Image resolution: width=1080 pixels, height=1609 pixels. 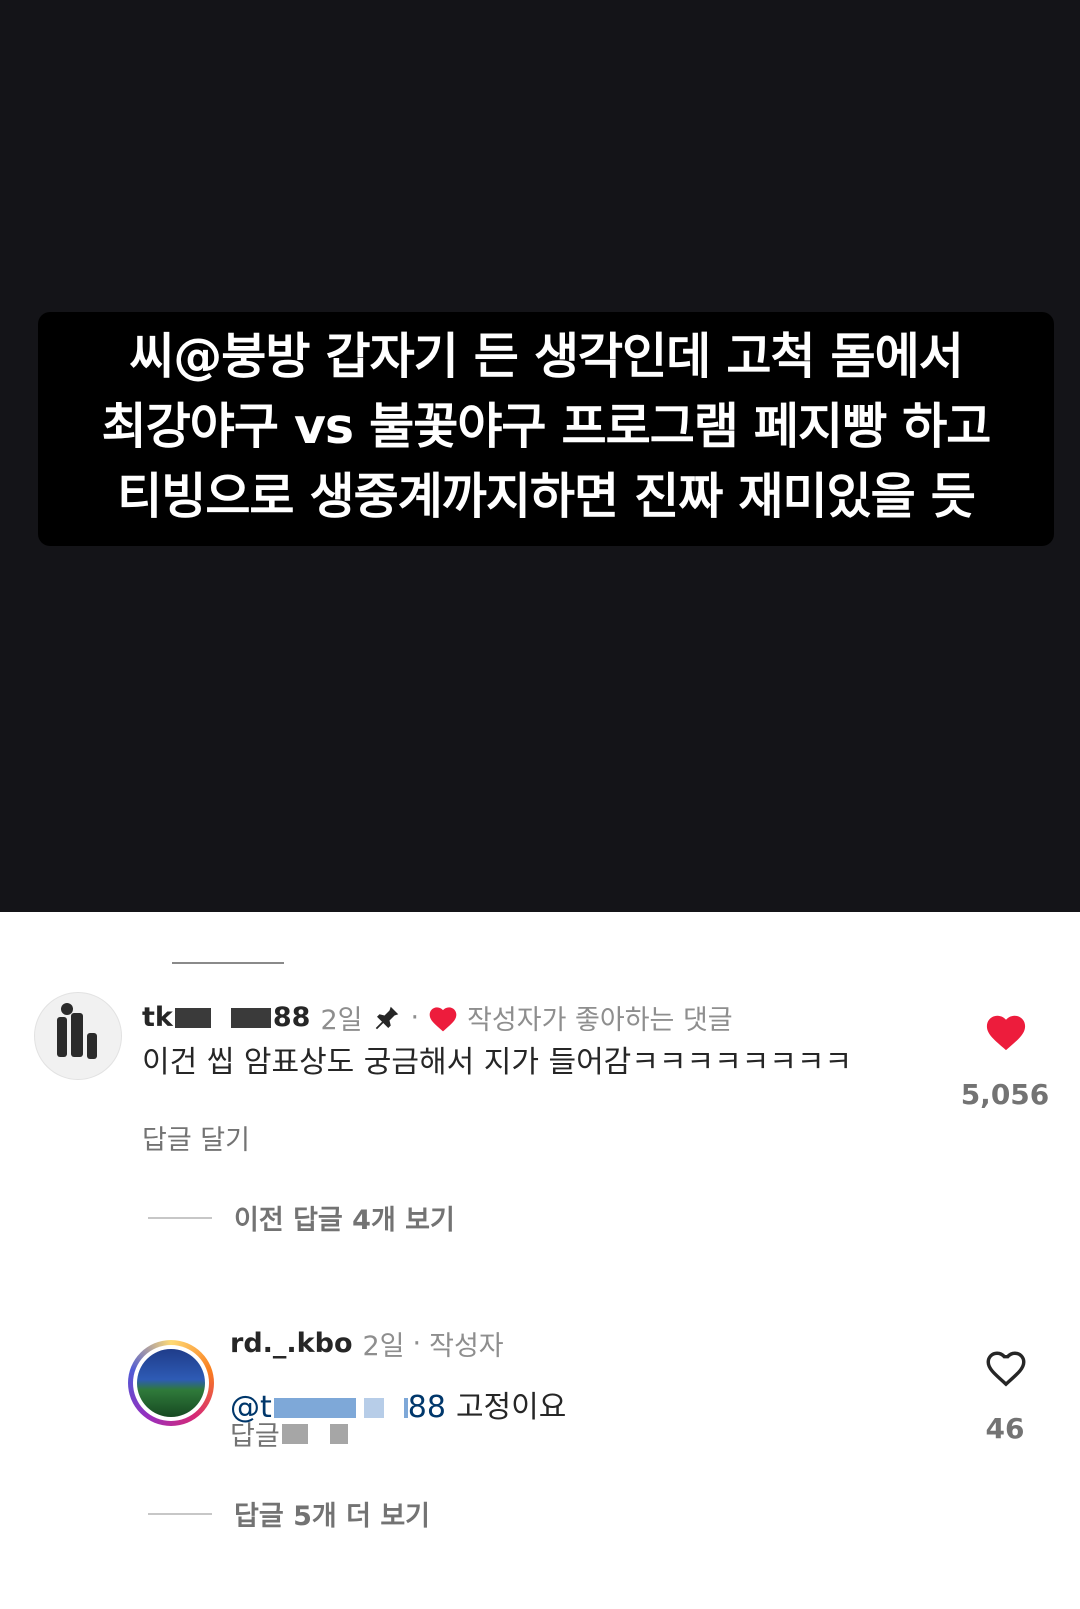 What do you see at coordinates (387, 1017) in the screenshot?
I see `pin-icon` at bounding box center [387, 1017].